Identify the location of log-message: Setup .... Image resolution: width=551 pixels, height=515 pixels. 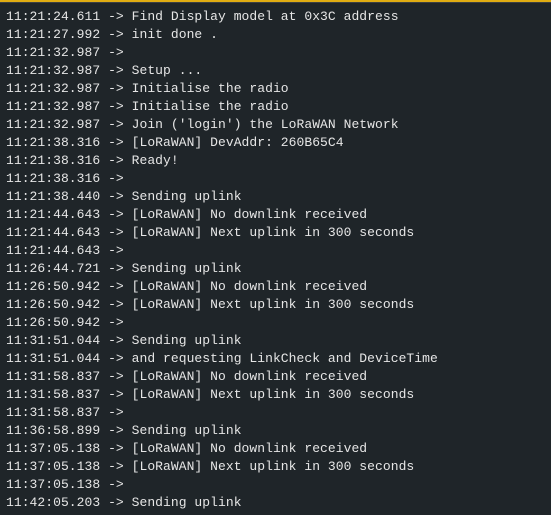
(167, 70).